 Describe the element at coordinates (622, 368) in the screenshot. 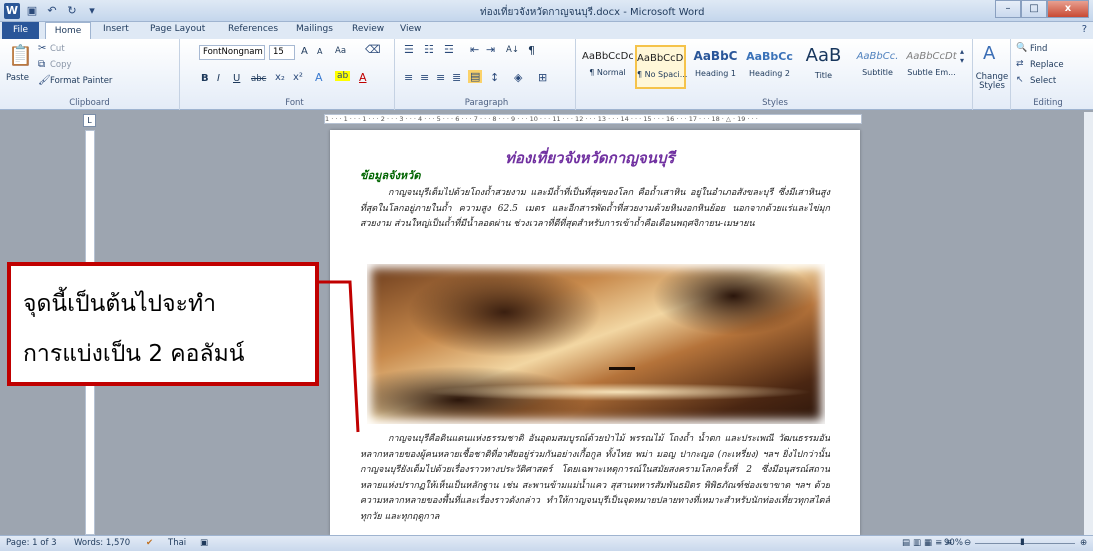

I see `boat-silhouette` at that location.